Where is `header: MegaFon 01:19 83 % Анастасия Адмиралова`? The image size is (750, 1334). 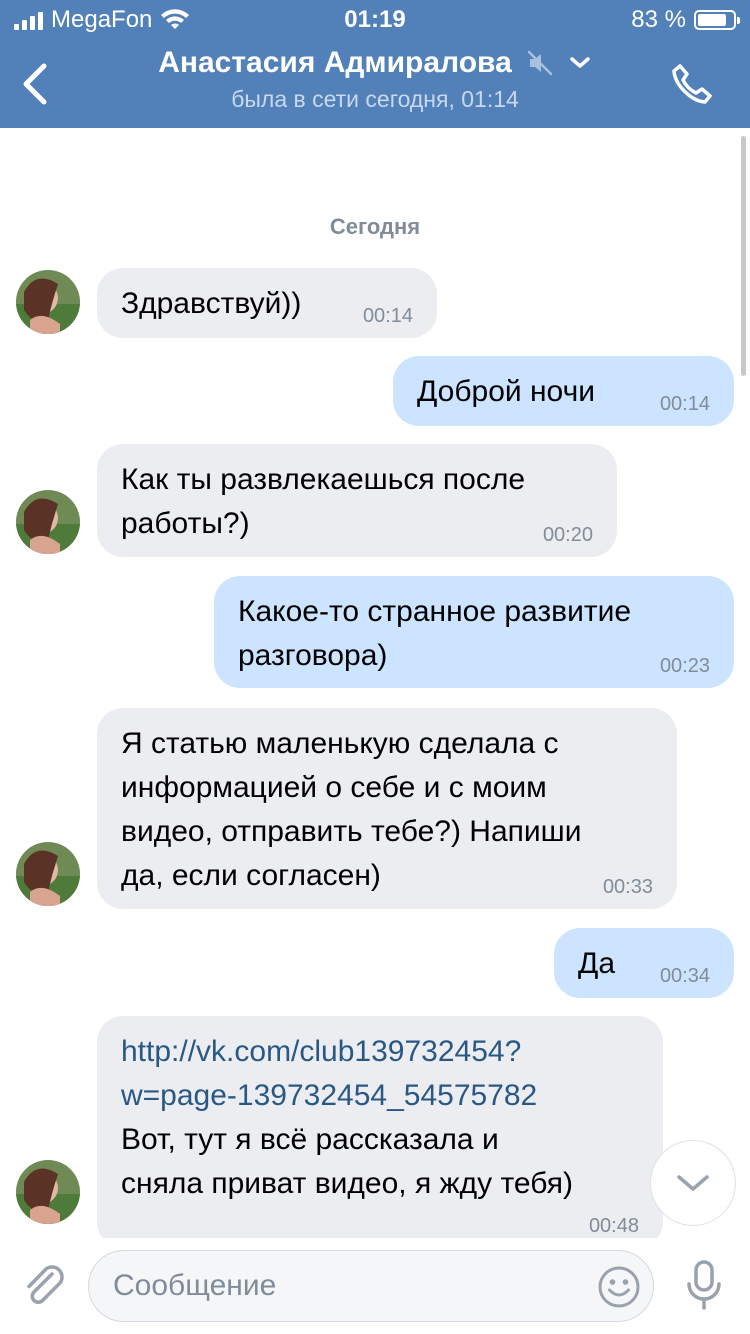 header: MegaFon 01:19 83 % Анастасия Адмиралова is located at coordinates (375, 64).